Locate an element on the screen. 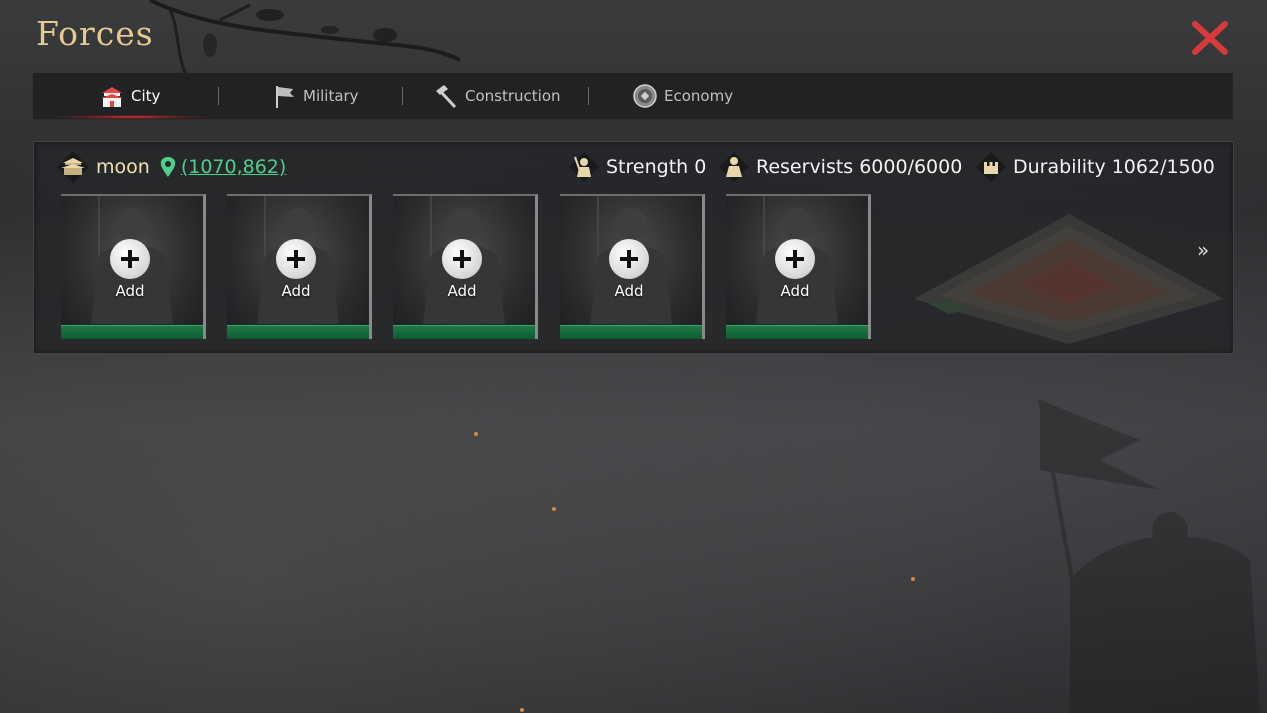  tab-bar: City Military Construction Economy is located at coordinates (633, 96).